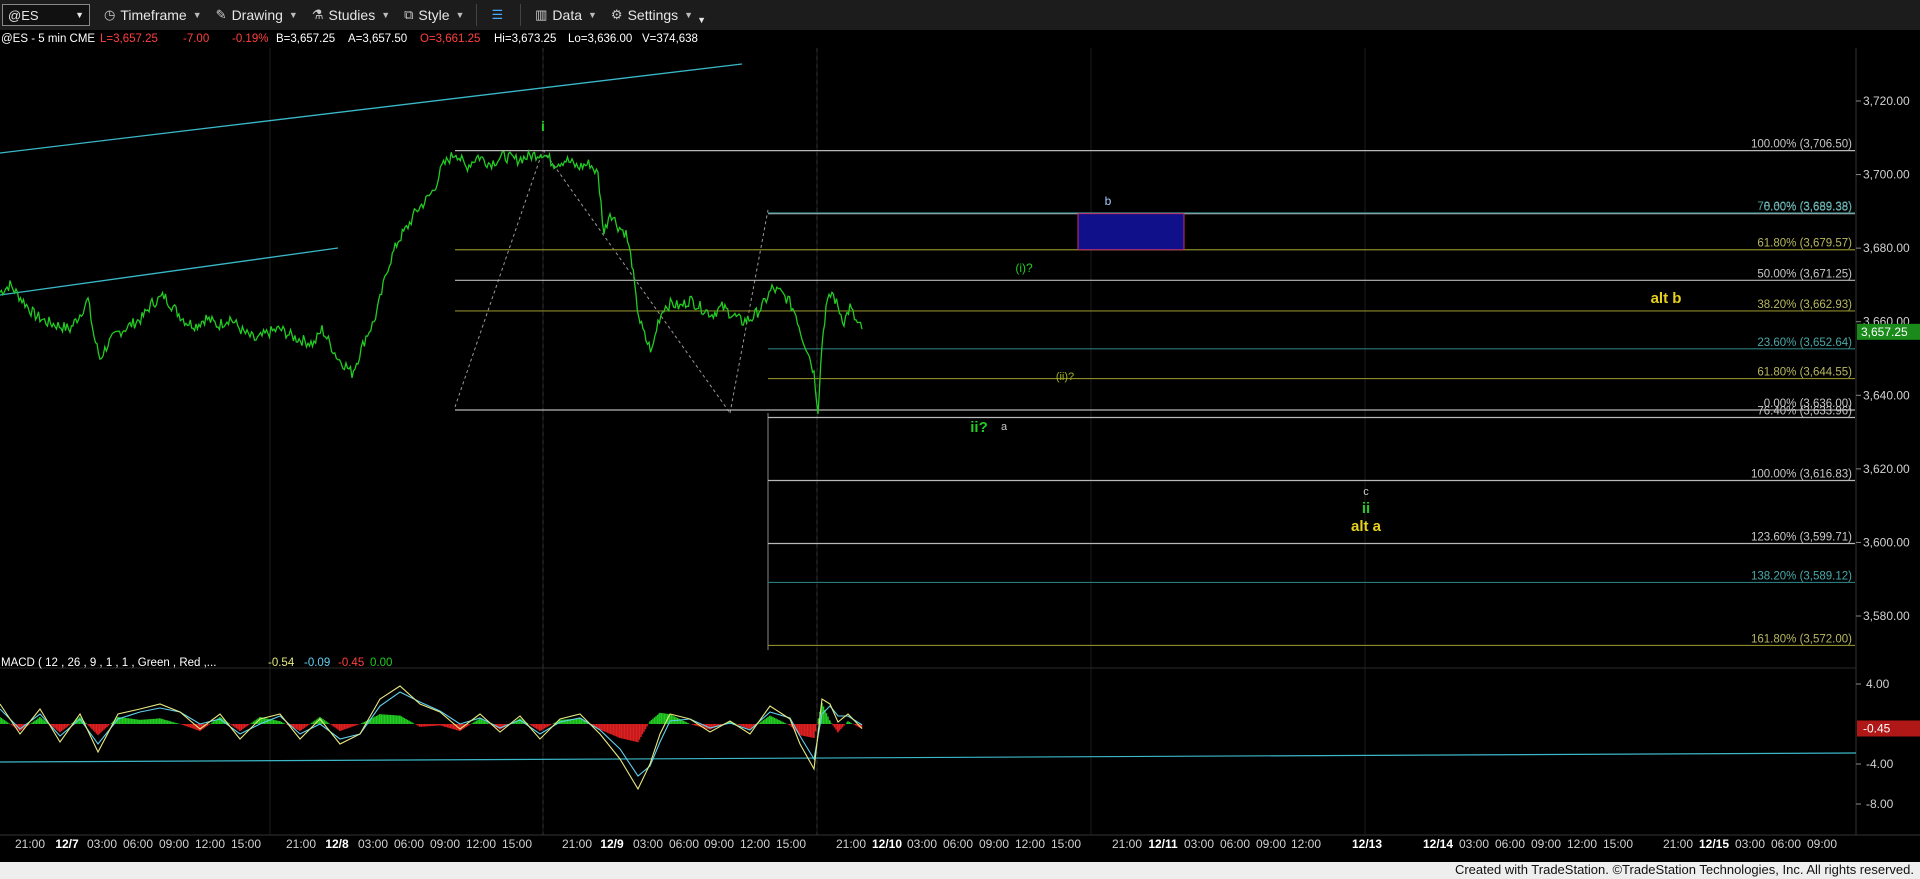 The height and width of the screenshot is (879, 1920). Describe the element at coordinates (46, 15) in the screenshot. I see `symbol-selector: @ES ▼` at that location.